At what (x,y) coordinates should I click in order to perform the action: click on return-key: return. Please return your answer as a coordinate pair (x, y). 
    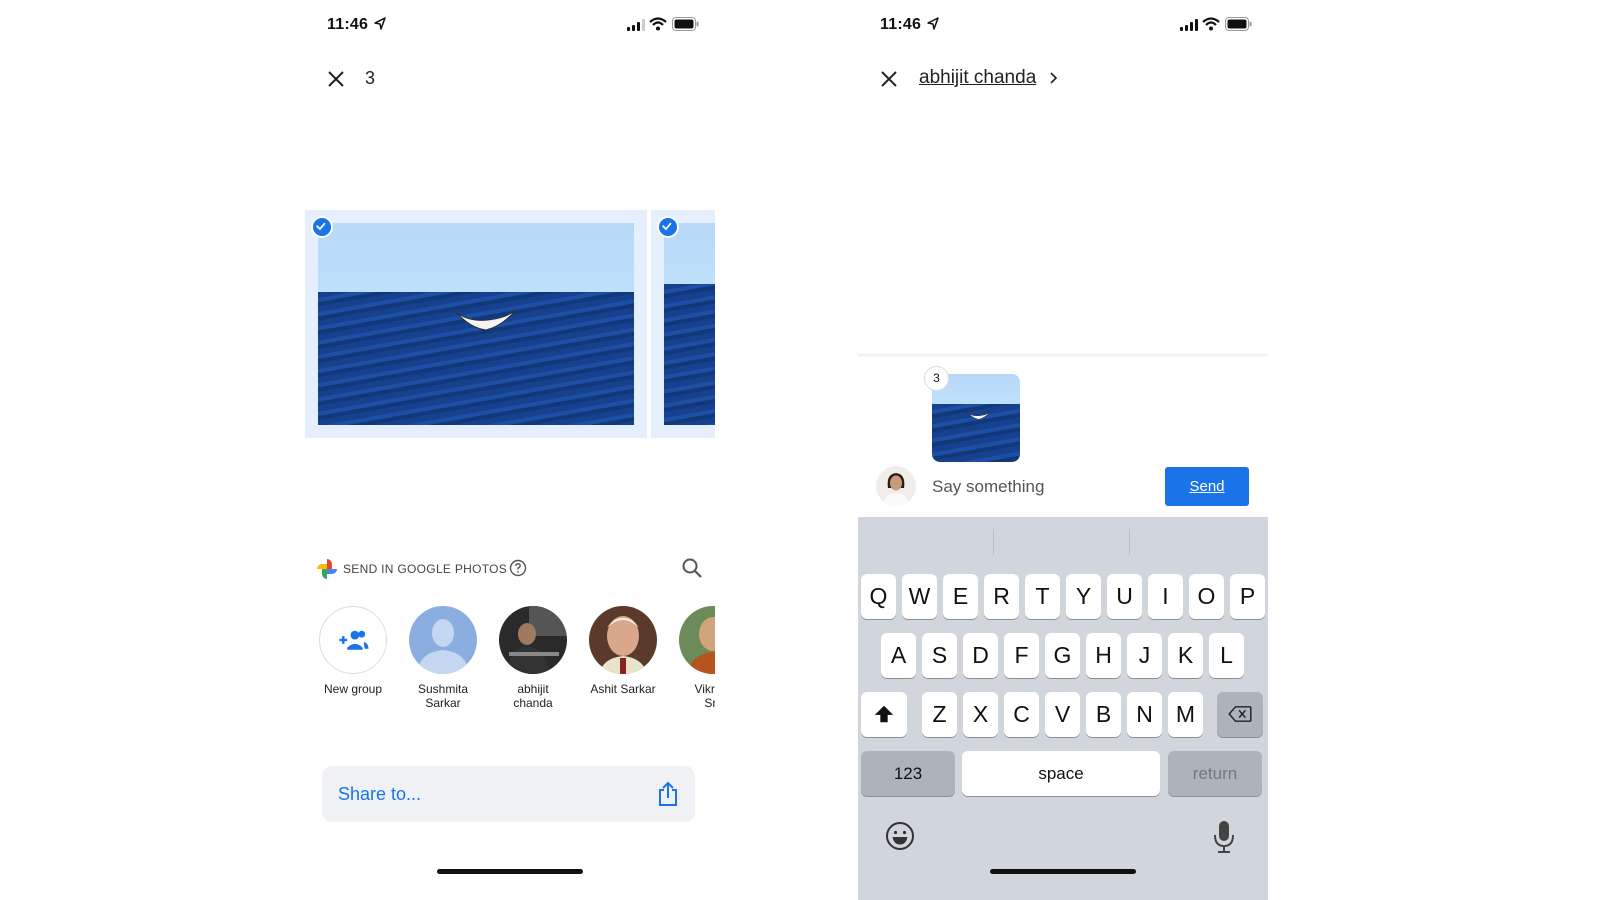
    Looking at the image, I should click on (1215, 773).